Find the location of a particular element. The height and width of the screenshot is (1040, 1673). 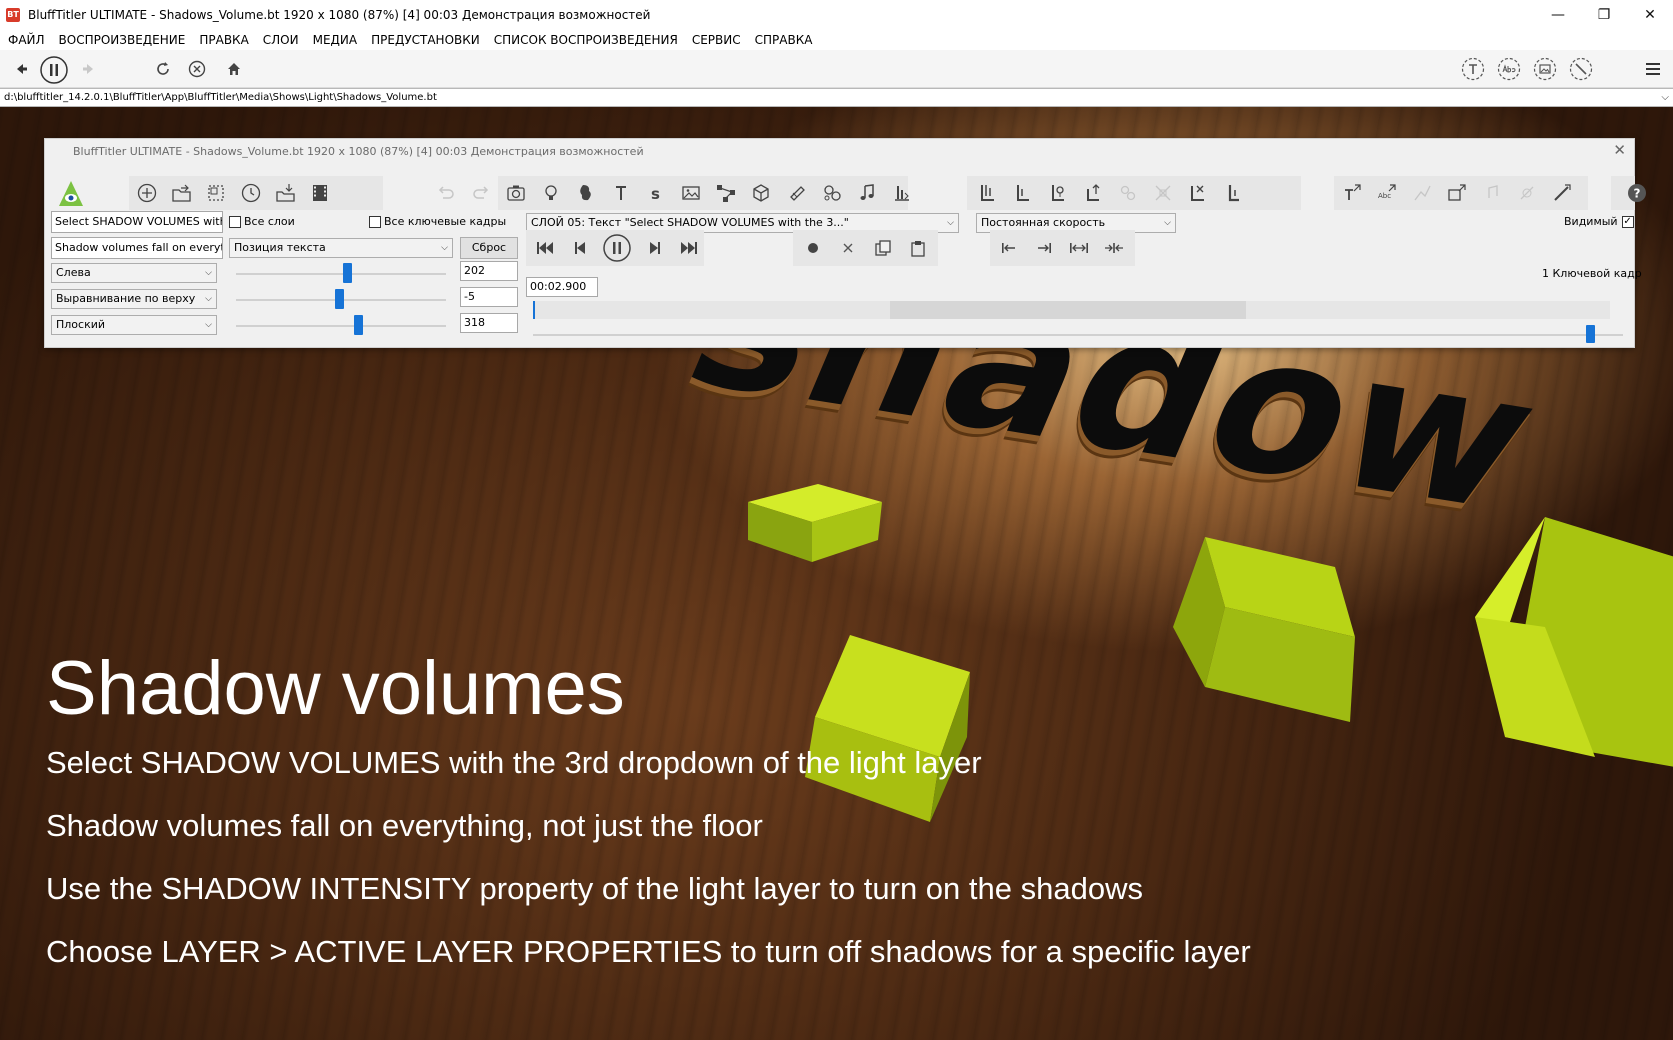

clock-icon is located at coordinates (251, 193).